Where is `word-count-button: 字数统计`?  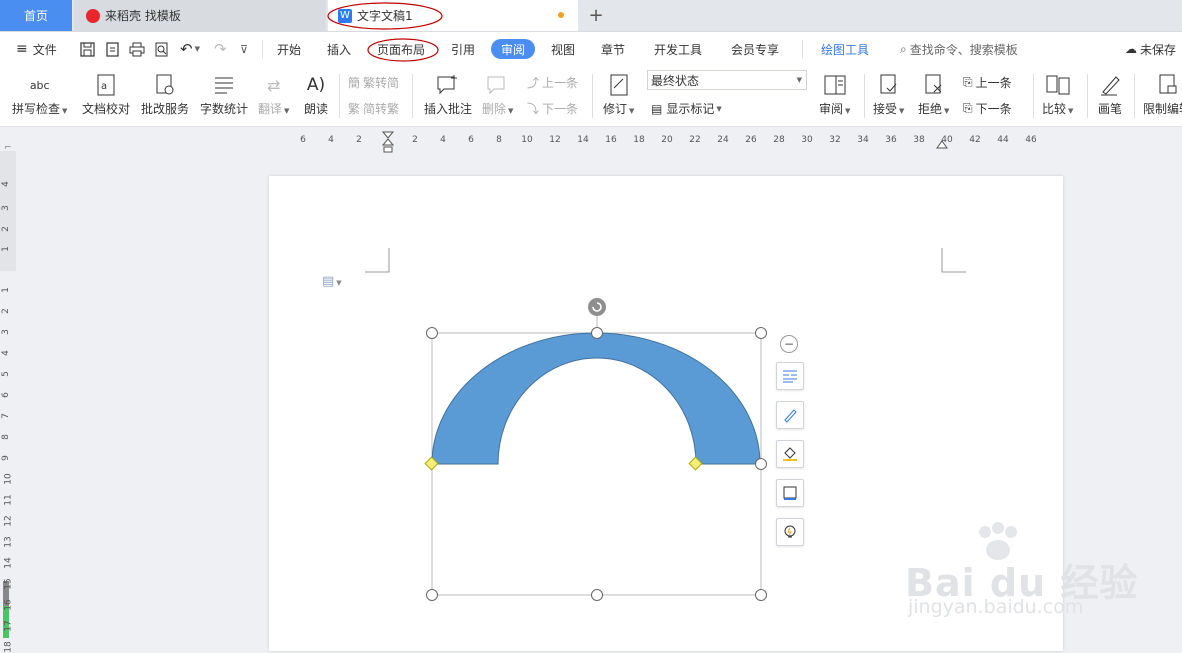 word-count-button: 字数统计 is located at coordinates (224, 94).